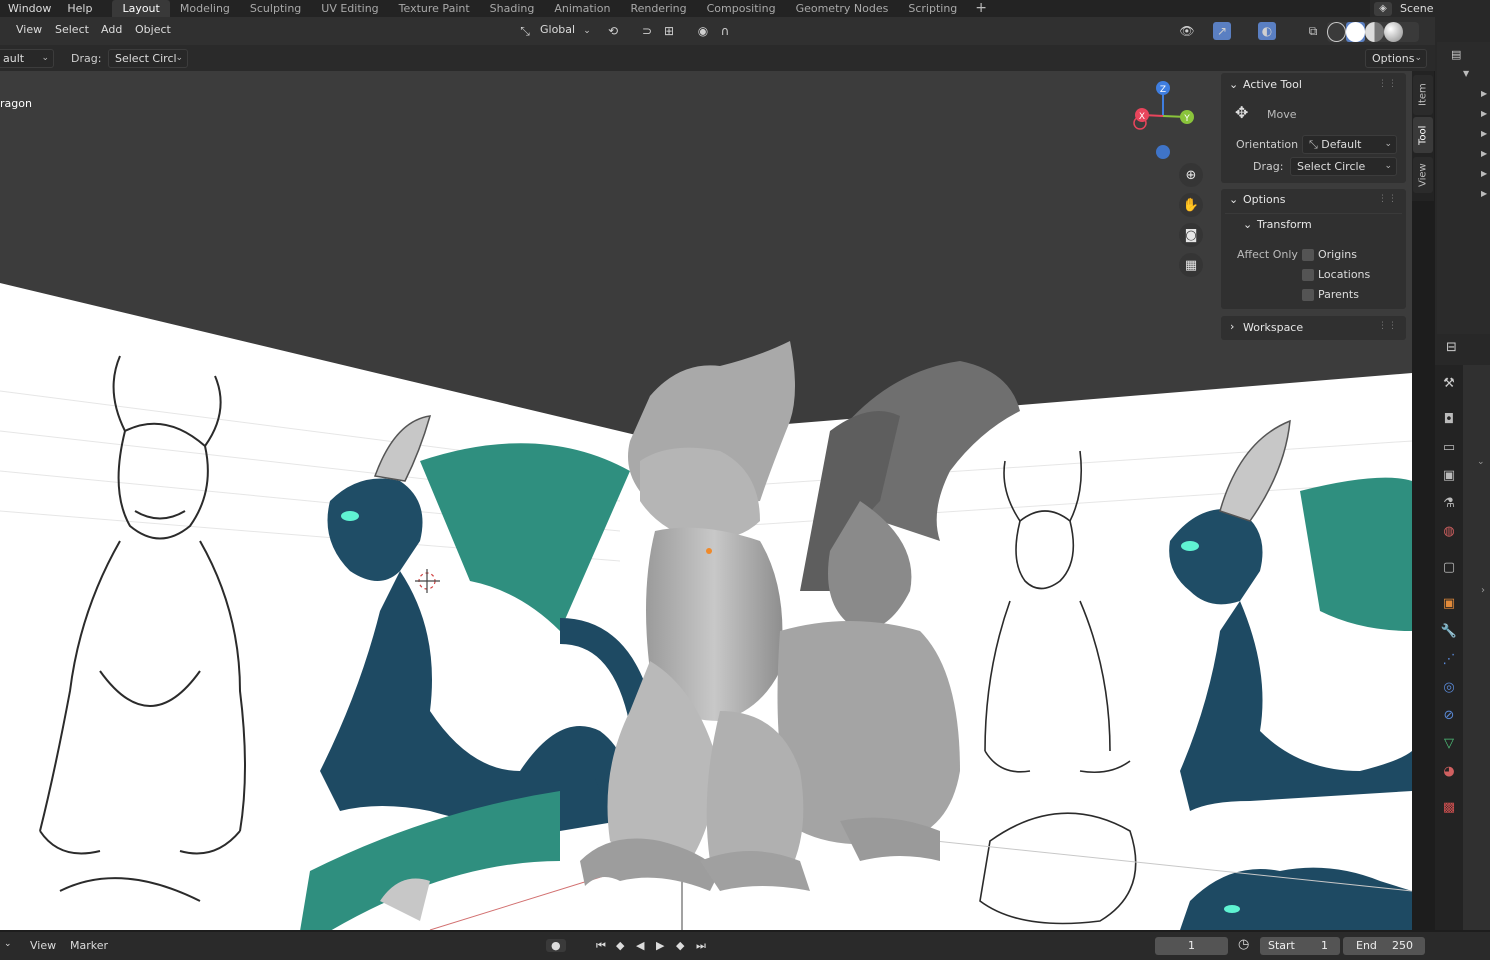 Image resolution: width=1490 pixels, height=960 pixels. What do you see at coordinates (932, 8) in the screenshot?
I see `workspace-tab-scripting: Scripting` at bounding box center [932, 8].